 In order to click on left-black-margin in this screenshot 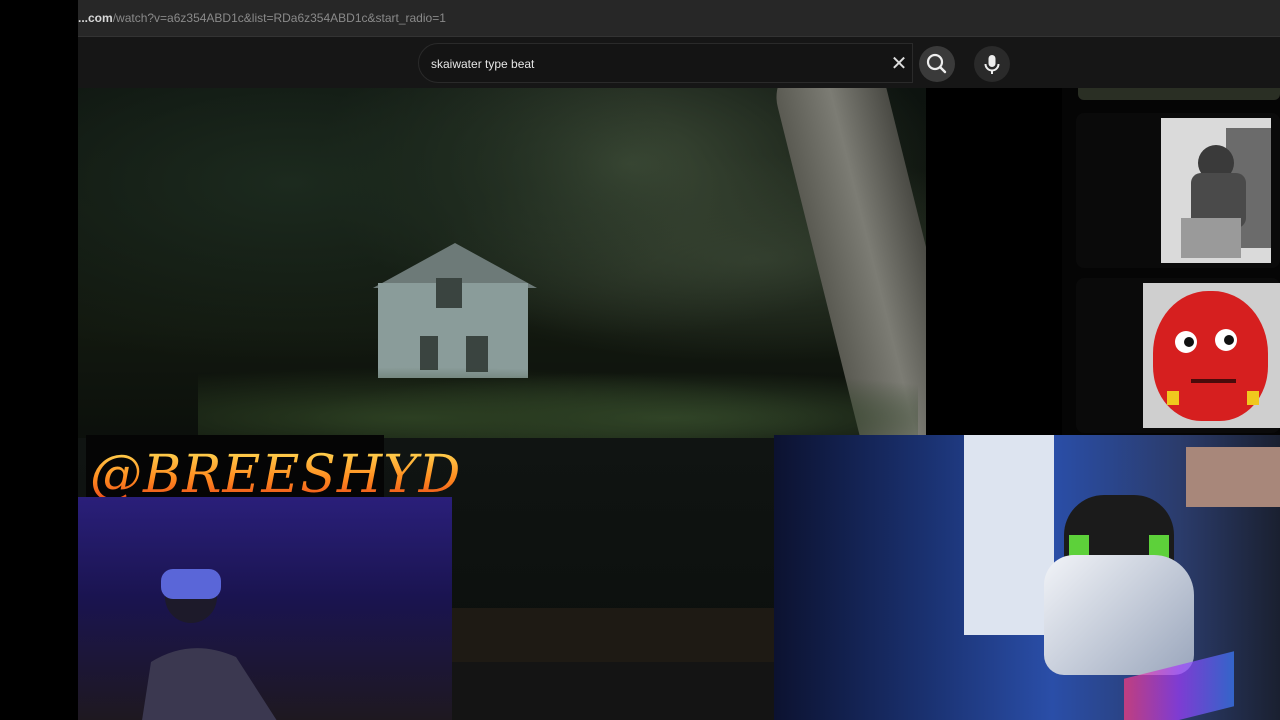, I will do `click(39, 360)`.